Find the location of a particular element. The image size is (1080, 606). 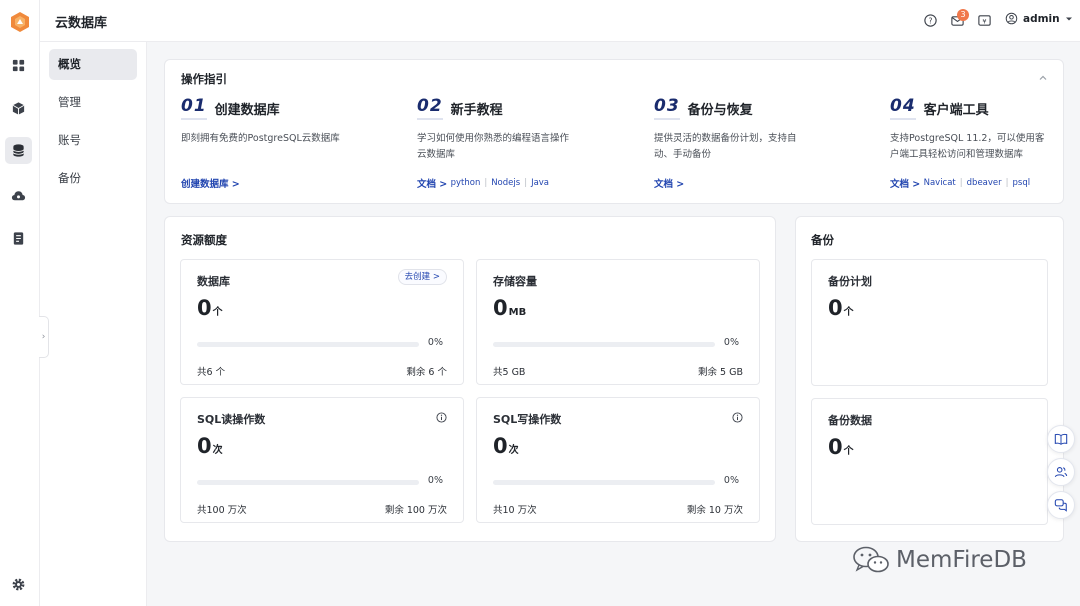

help-icon: ? is located at coordinates (930, 20).